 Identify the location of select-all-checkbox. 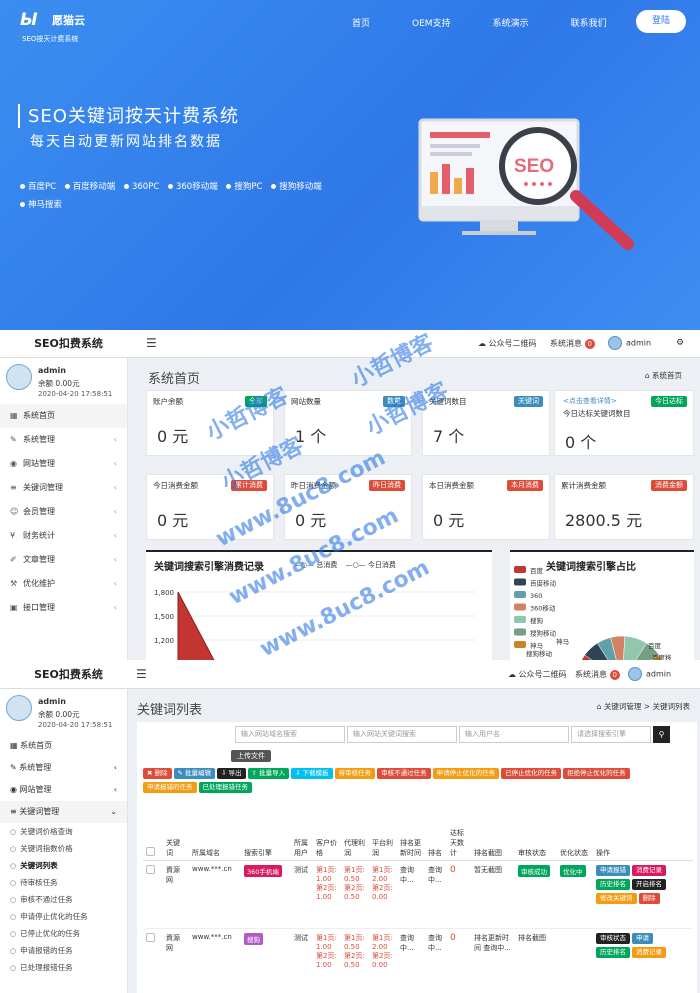
(150, 851).